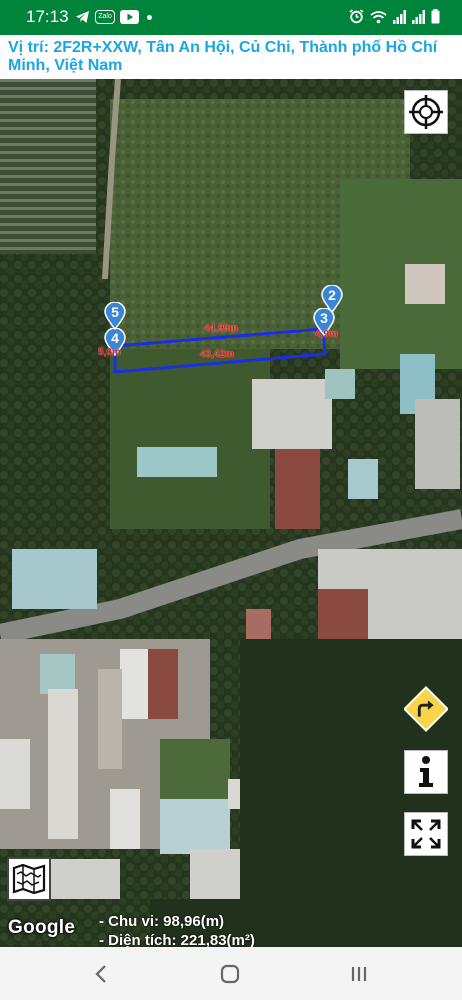 This screenshot has width=462, height=1000. I want to click on alarm-icon, so click(356, 16).